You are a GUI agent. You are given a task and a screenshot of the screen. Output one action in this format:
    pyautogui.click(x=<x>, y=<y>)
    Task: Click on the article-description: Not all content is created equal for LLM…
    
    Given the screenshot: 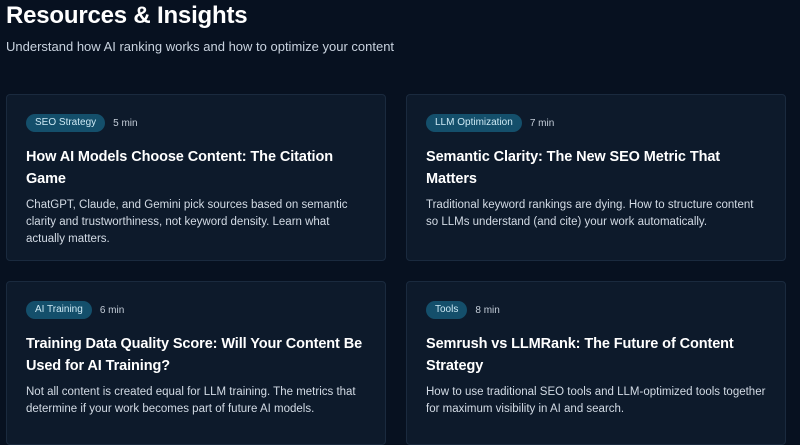 What is the action you would take?
    pyautogui.click(x=191, y=400)
    